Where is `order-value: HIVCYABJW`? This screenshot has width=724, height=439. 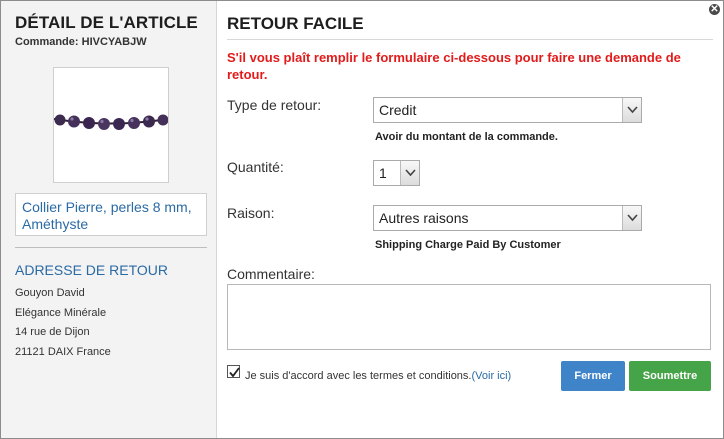
order-value: HIVCYABJW is located at coordinates (114, 42).